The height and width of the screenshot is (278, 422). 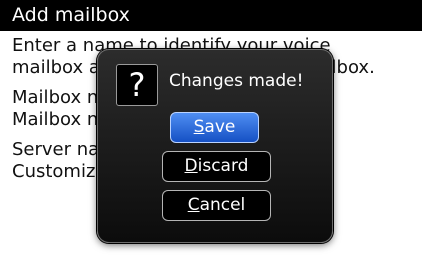 I want to click on save-button-label: ave, so click(x=220, y=127).